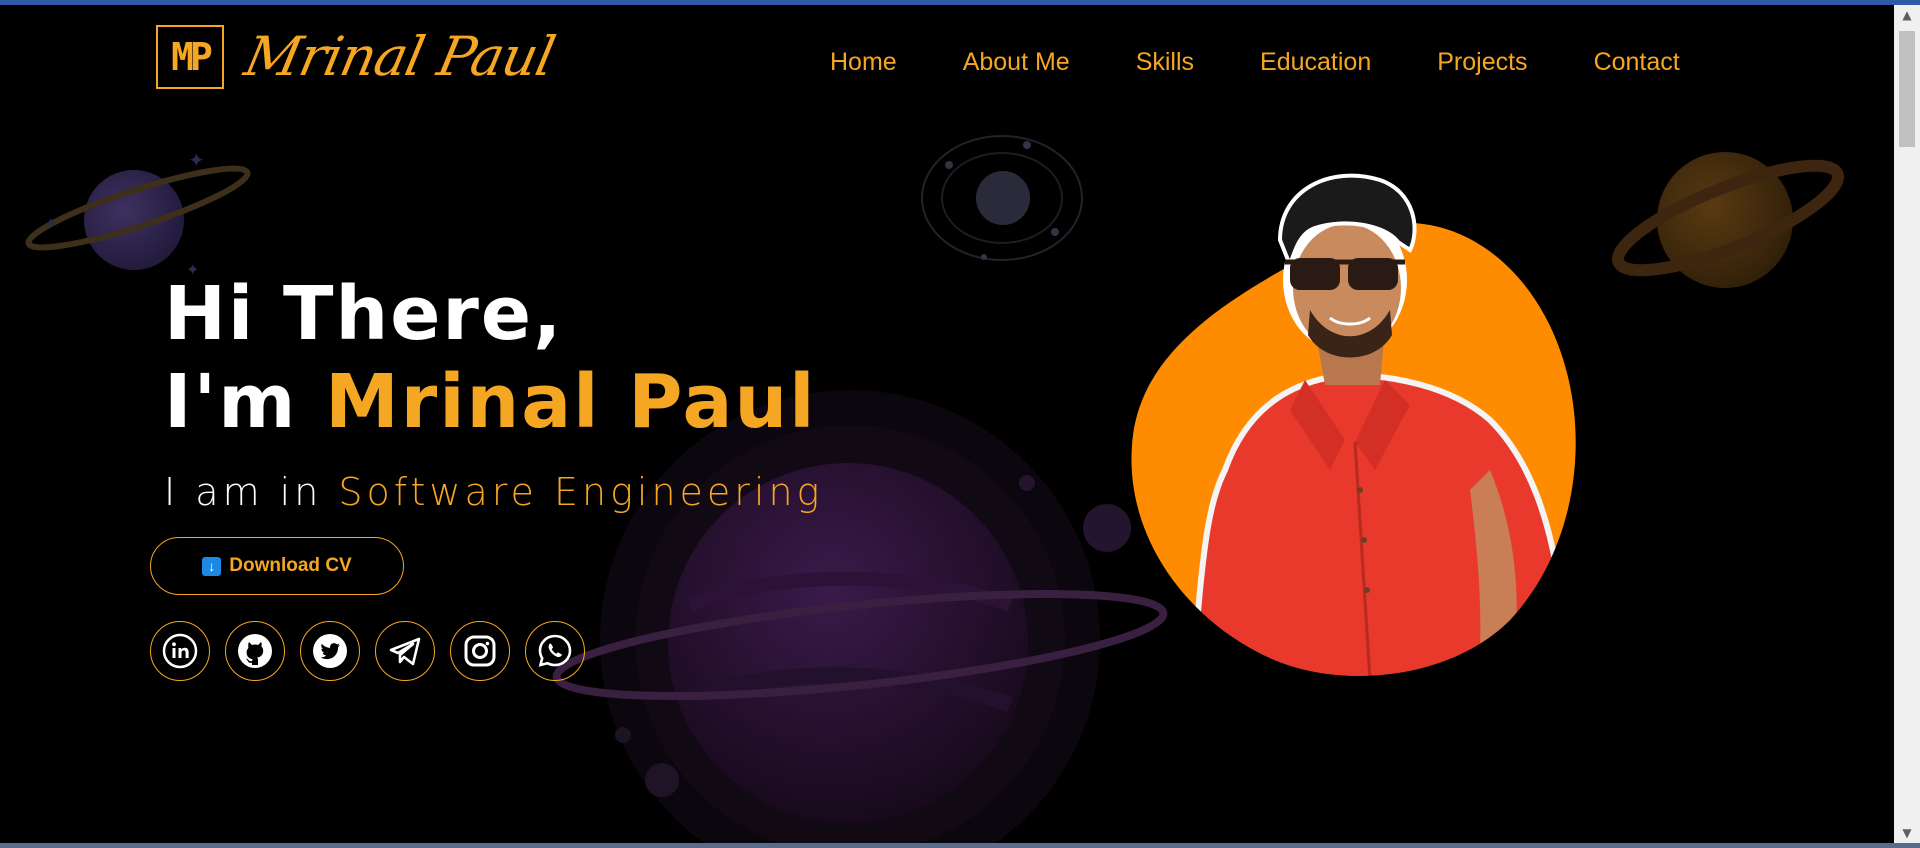 The width and height of the screenshot is (1920, 848). What do you see at coordinates (243, 492) in the screenshot?
I see `subtitle-prefix: I am in` at bounding box center [243, 492].